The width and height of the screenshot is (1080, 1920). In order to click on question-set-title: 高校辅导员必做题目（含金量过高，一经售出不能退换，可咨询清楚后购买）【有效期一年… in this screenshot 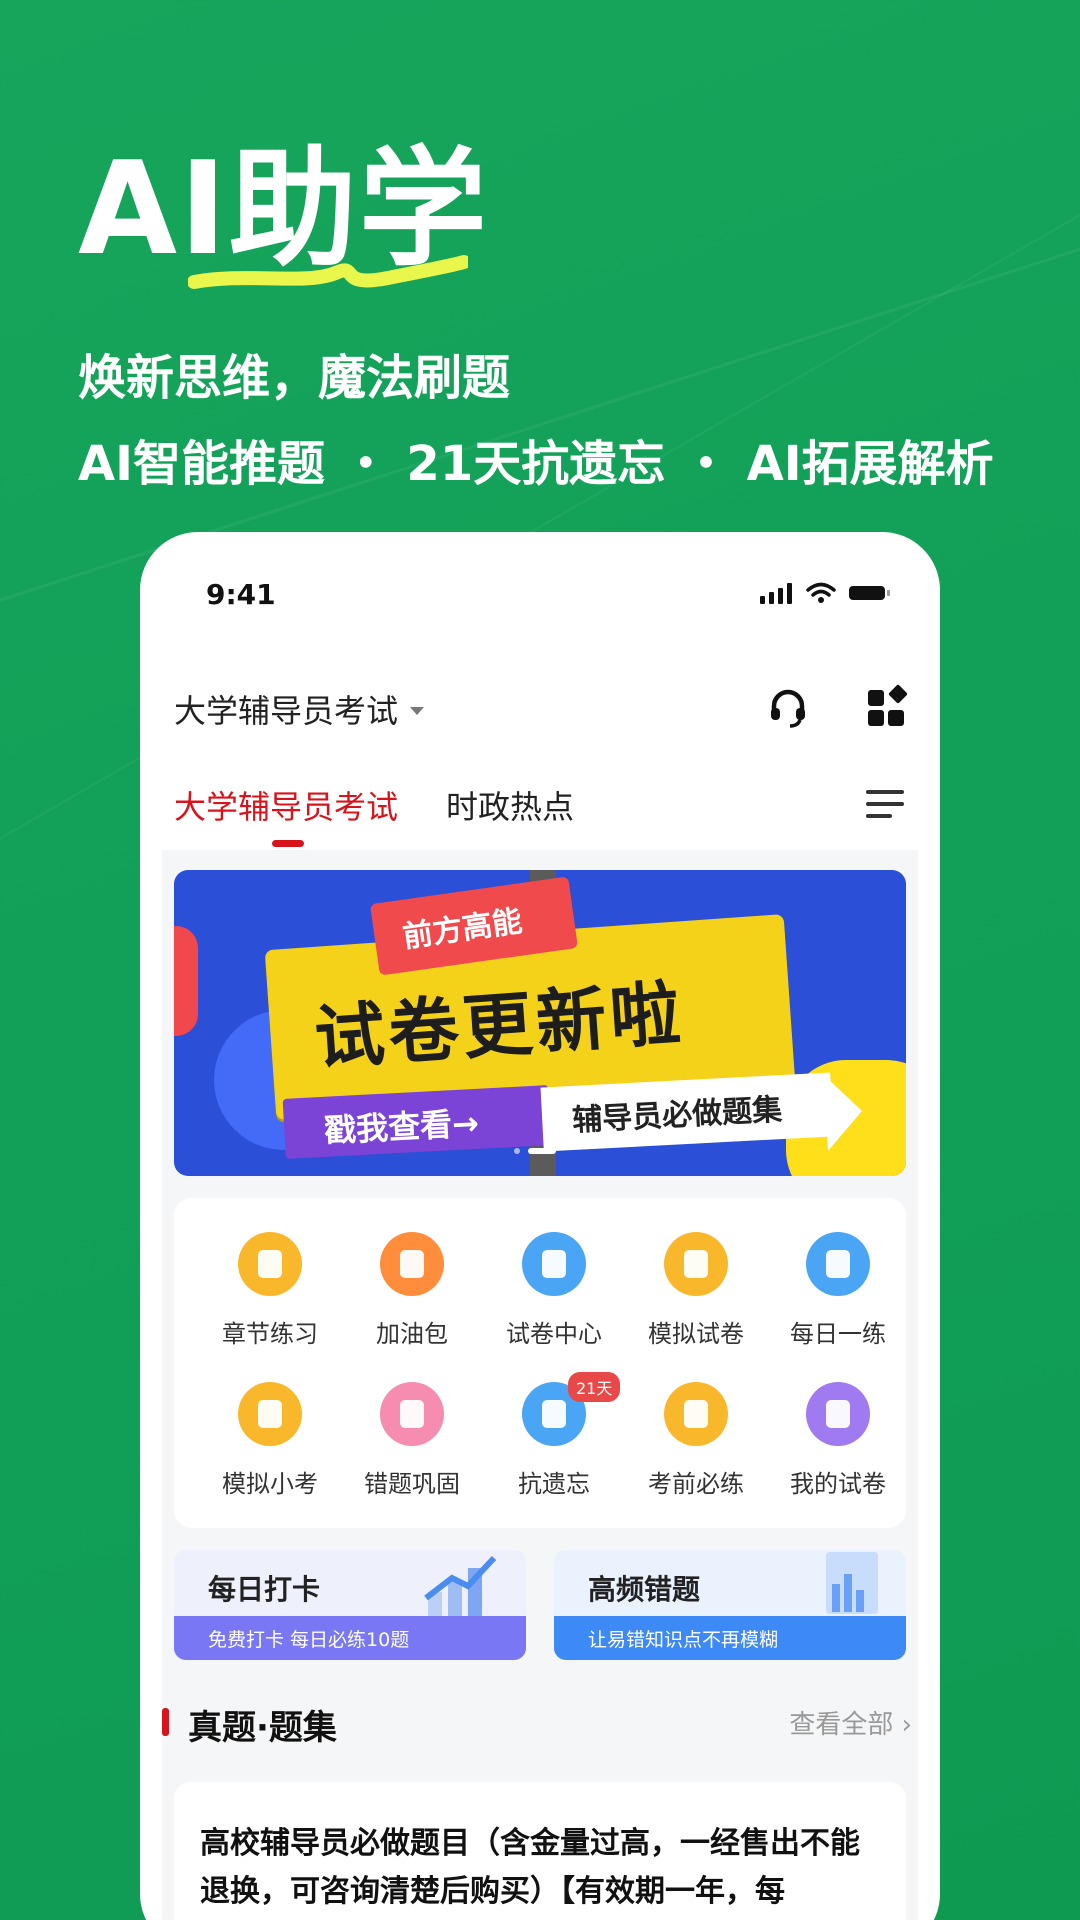, I will do `click(530, 1867)`.